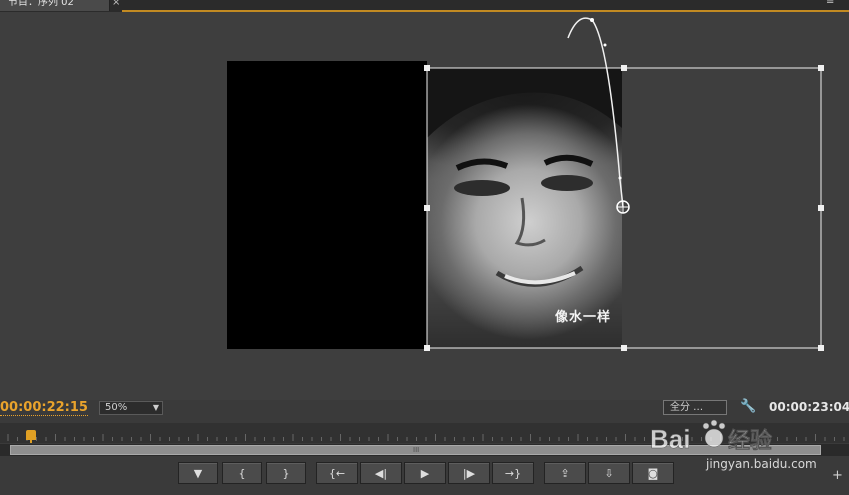 The width and height of the screenshot is (849, 495). I want to click on go-to-out-icon: →}, so click(513, 473).